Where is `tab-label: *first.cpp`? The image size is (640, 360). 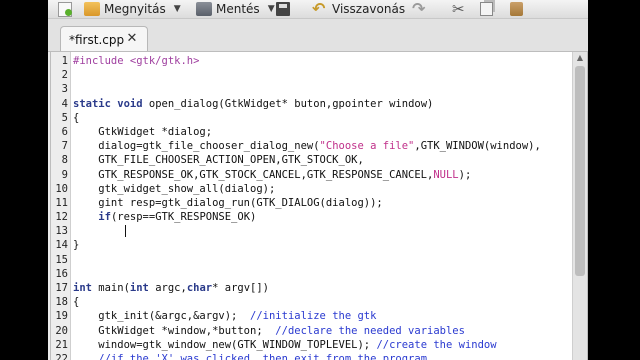 tab-label: *first.cpp is located at coordinates (97, 39).